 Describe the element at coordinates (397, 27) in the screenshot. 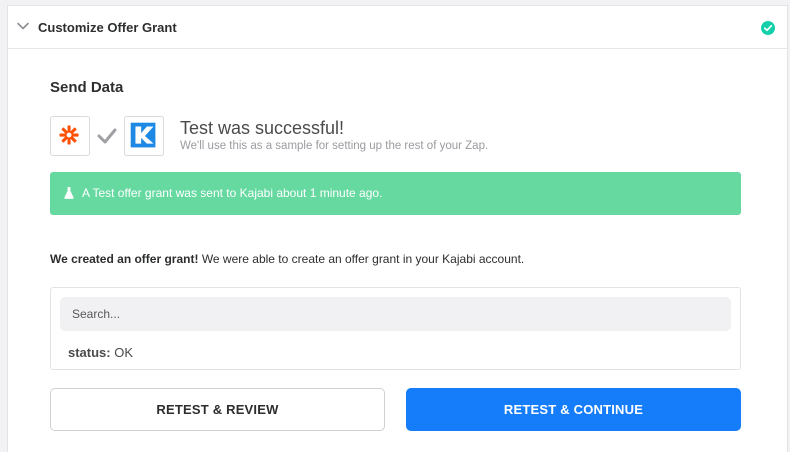

I see `panel-header: Customize Offer Grant` at that location.